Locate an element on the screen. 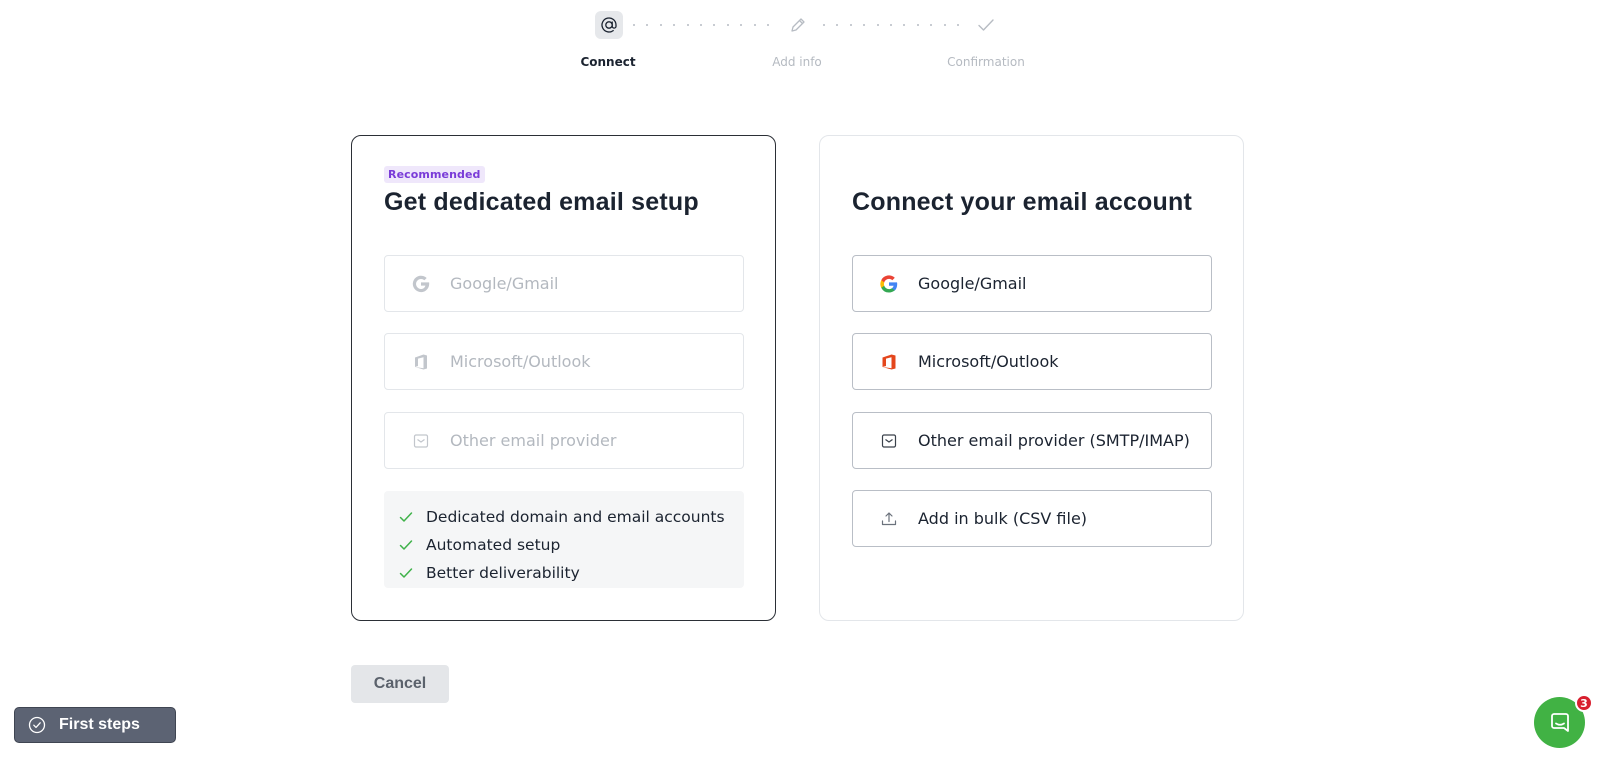 Image resolution: width=1600 pixels, height=763 pixels. option-label: Add in bulk (CSV file) is located at coordinates (1003, 518).